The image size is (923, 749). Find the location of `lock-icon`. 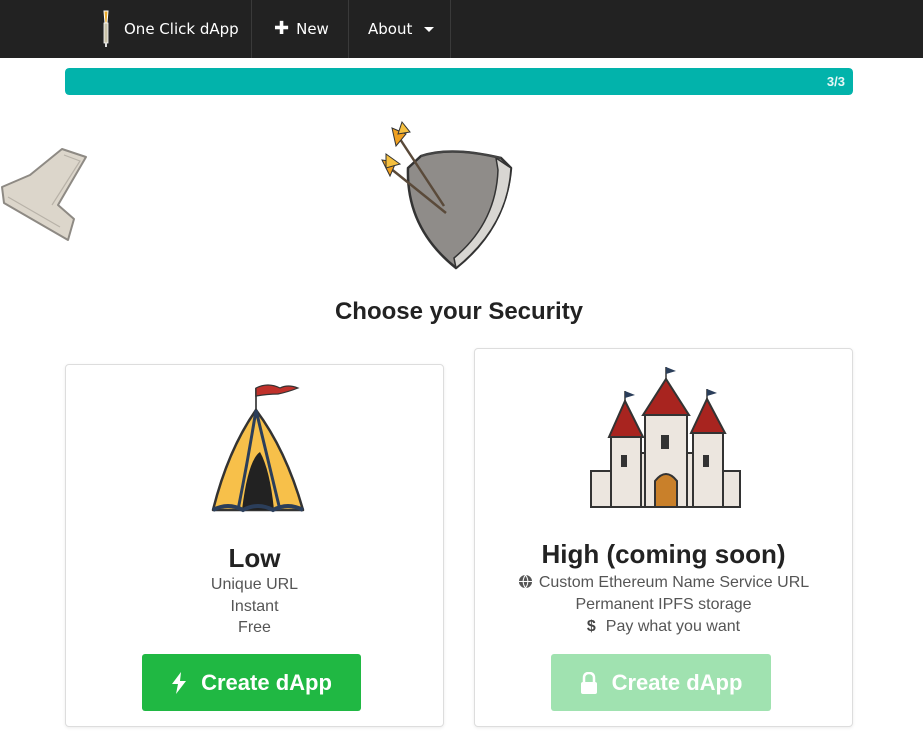

lock-icon is located at coordinates (588, 682).